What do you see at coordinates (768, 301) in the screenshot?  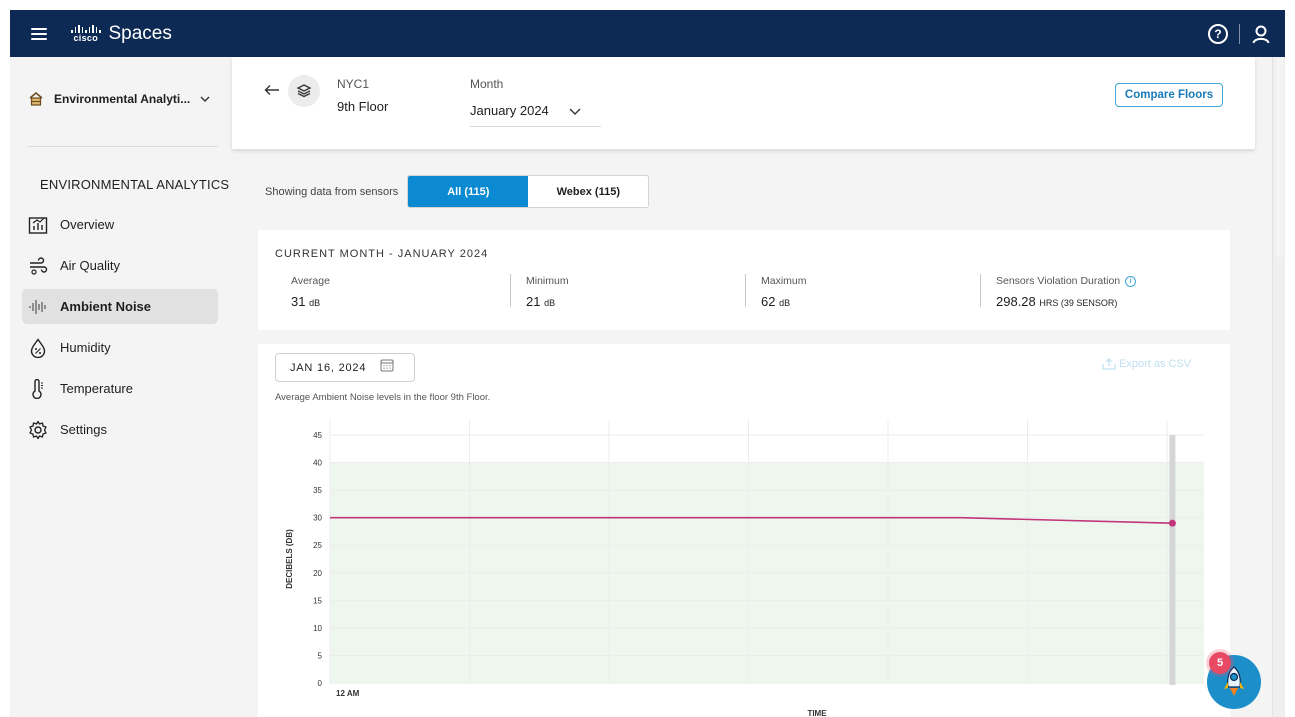 I see `stat-value: 62` at bounding box center [768, 301].